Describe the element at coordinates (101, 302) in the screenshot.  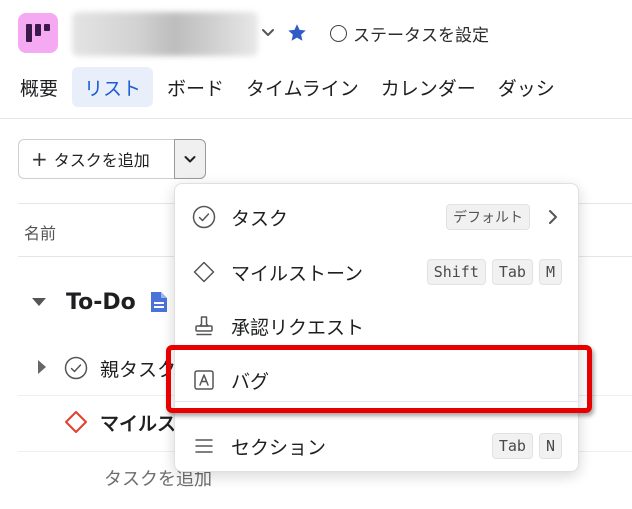
I see `section-title: To-Do` at that location.